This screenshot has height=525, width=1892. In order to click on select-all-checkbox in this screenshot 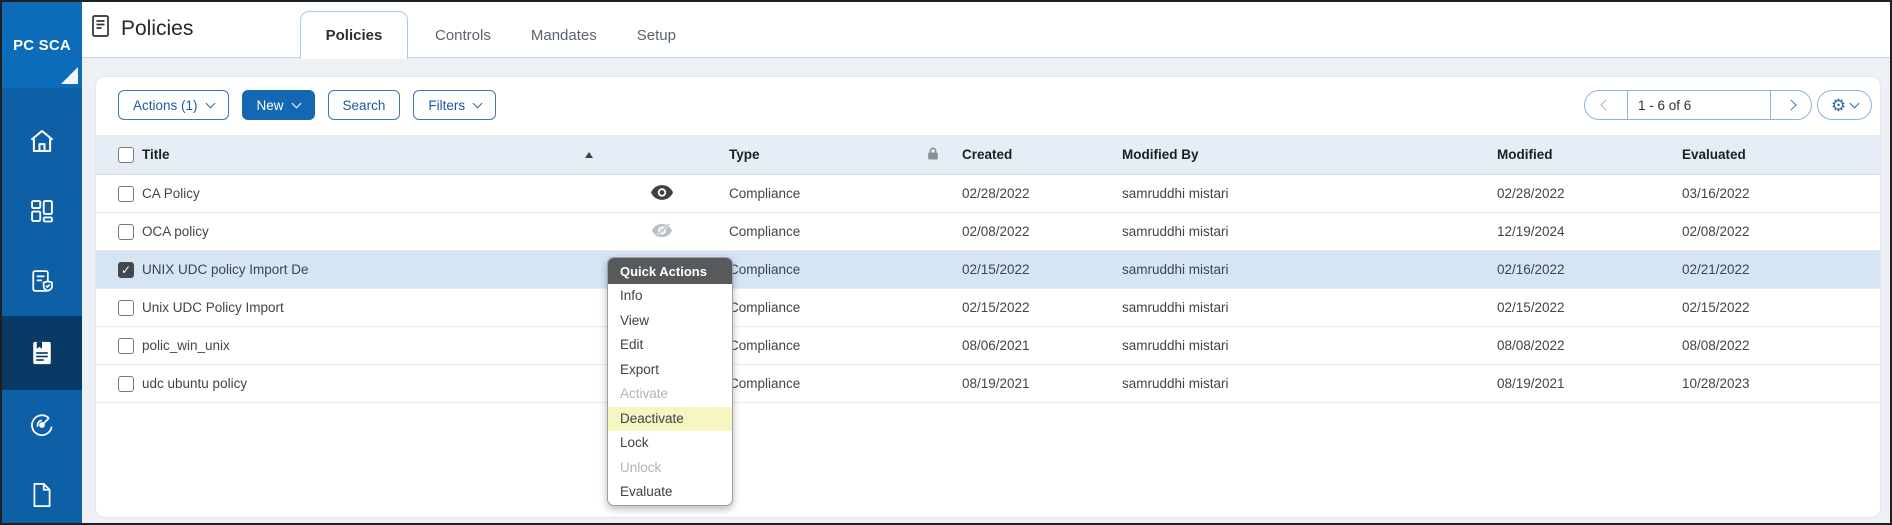, I will do `click(126, 154)`.